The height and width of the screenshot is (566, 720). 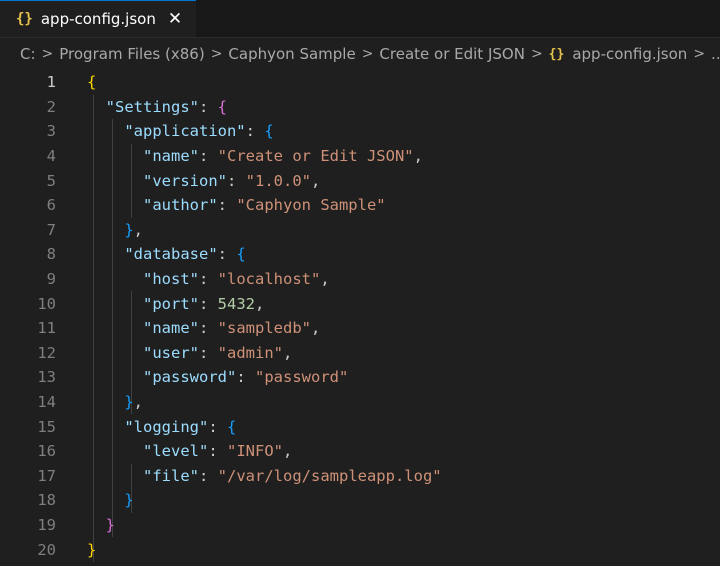 I want to click on json-key-token: "version", so click(x=185, y=180).